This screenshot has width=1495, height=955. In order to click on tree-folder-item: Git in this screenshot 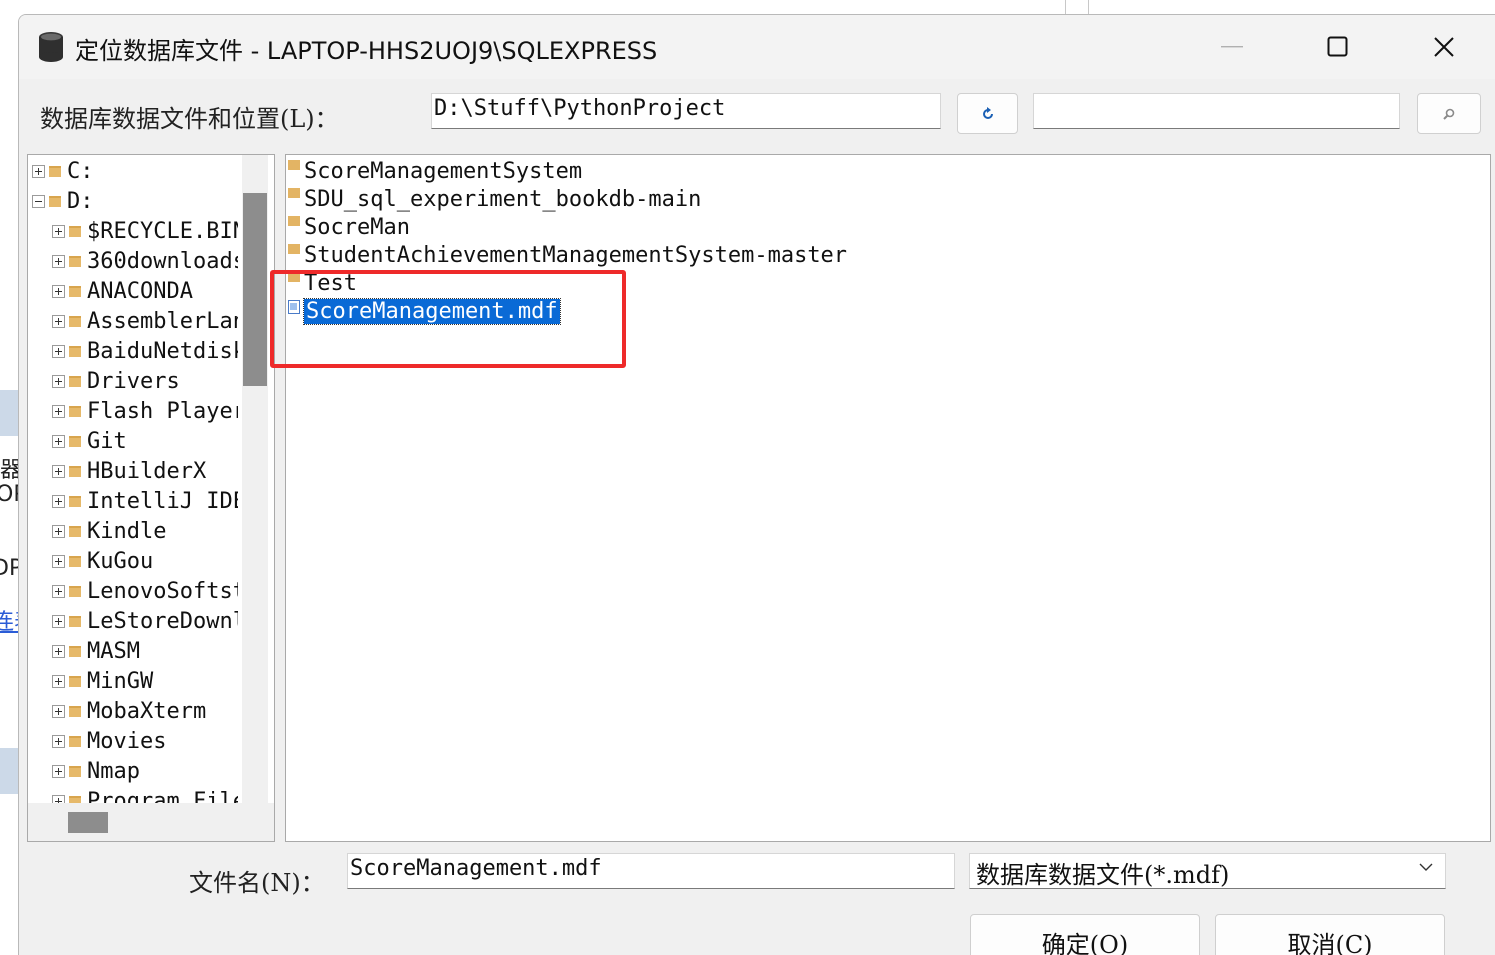, I will do `click(89, 441)`.